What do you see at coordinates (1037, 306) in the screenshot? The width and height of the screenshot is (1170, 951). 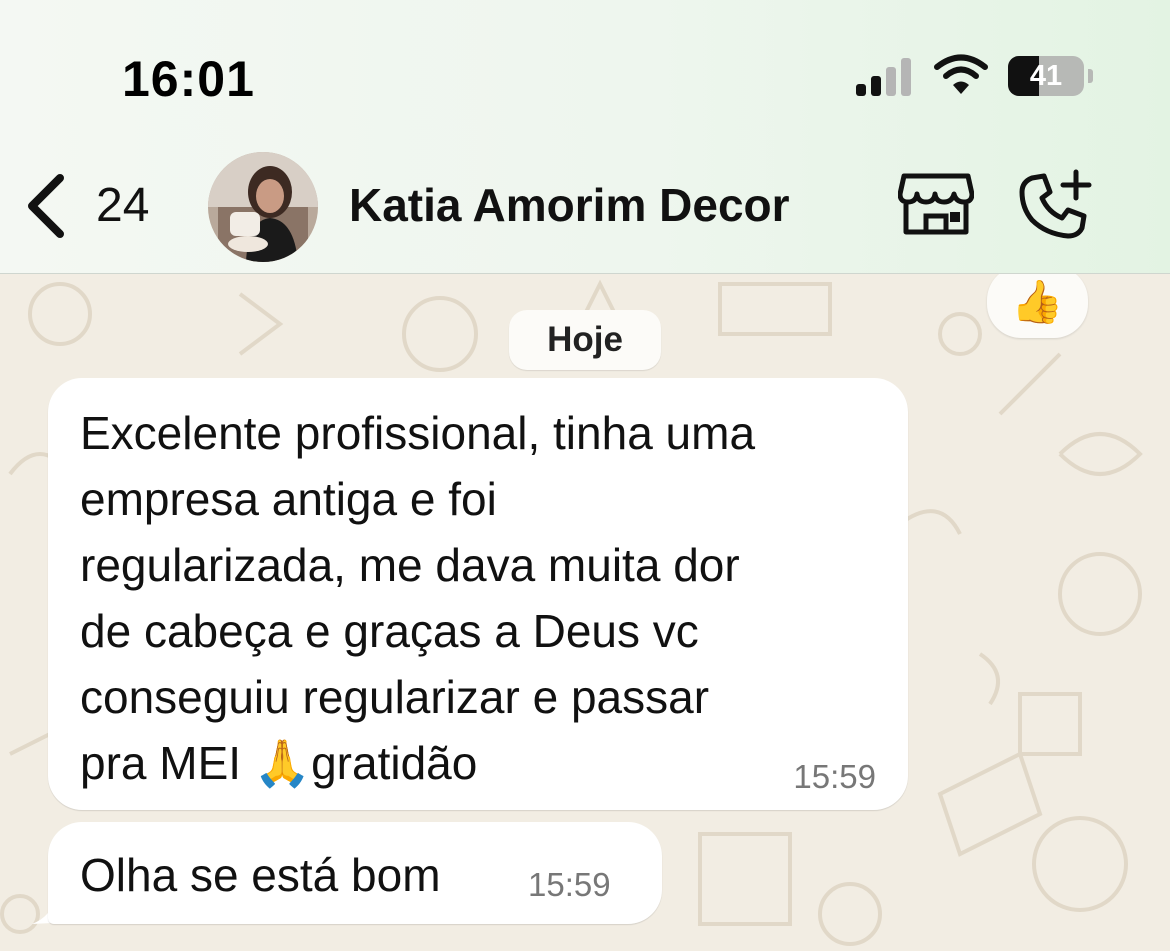 I see `reaction-badge: 👍` at bounding box center [1037, 306].